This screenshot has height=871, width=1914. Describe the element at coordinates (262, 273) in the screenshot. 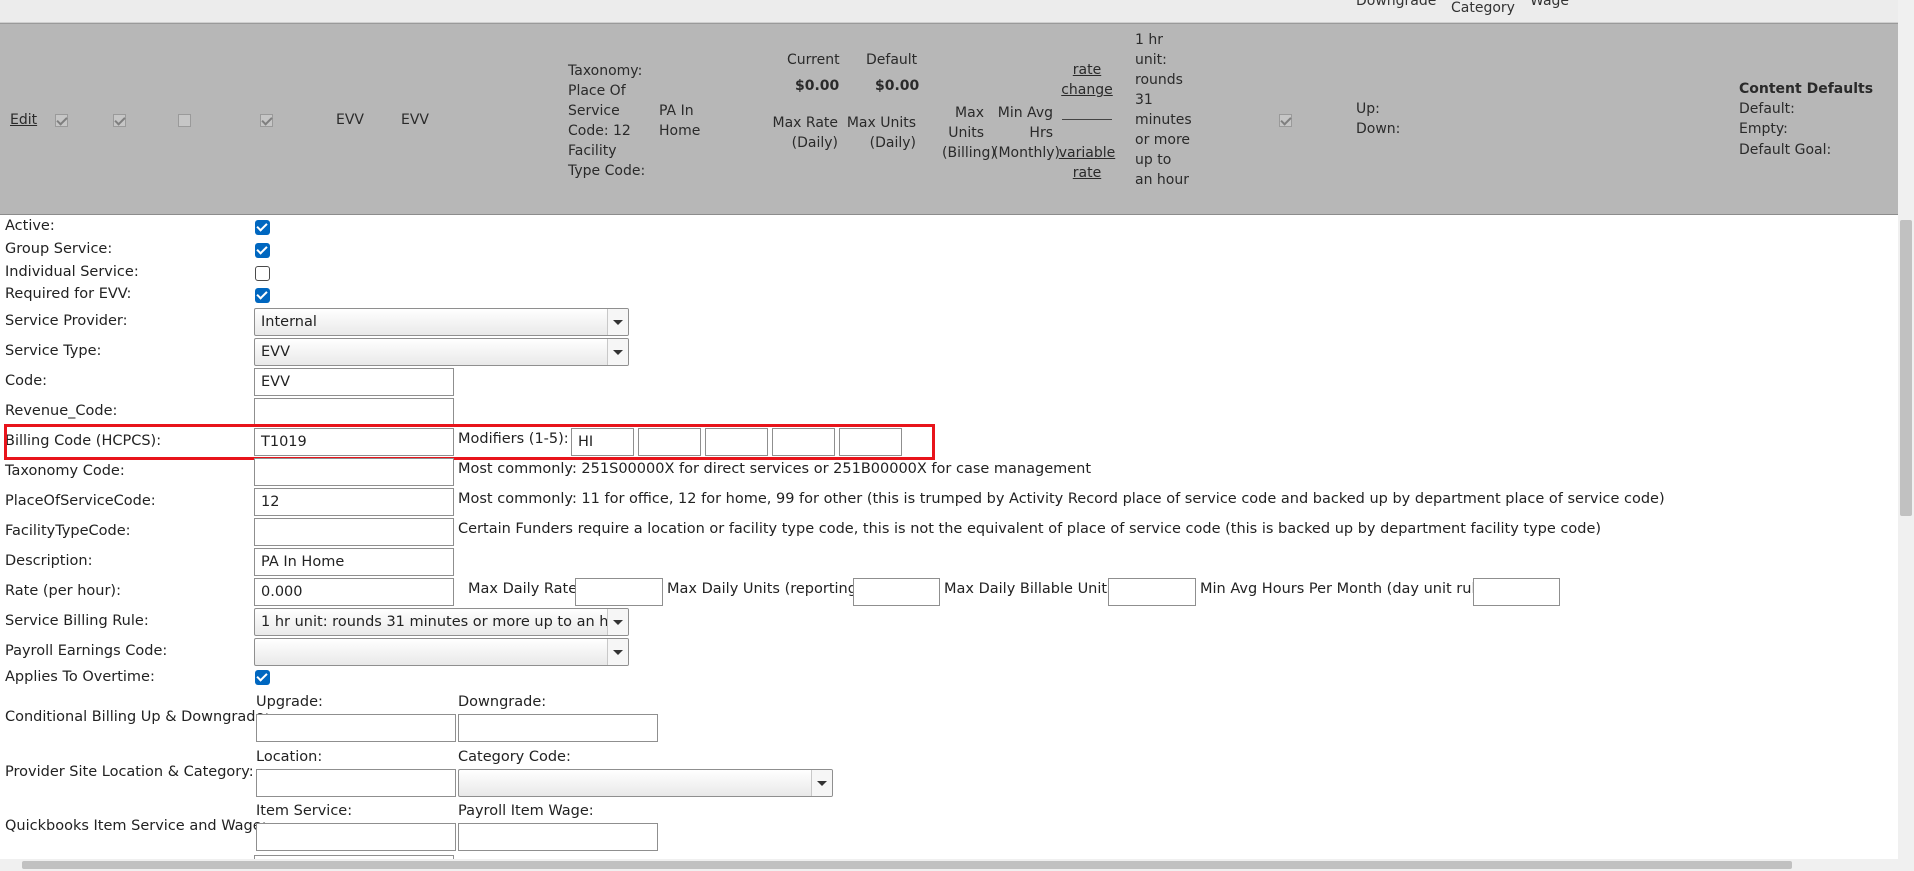

I see `individual-service-checkbox` at that location.